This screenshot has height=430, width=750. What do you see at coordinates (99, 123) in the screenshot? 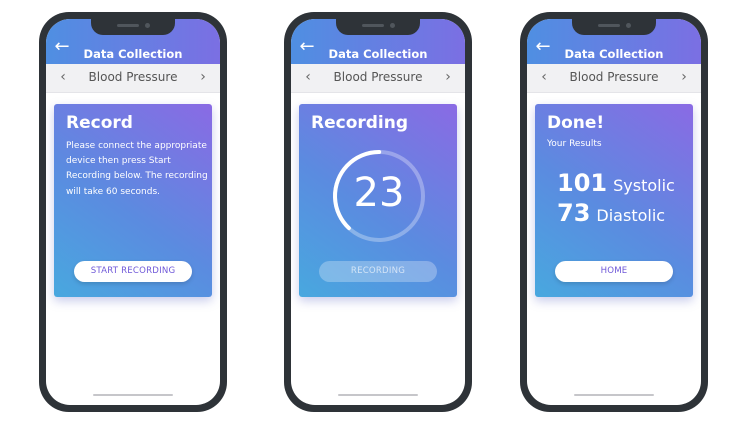
I see `card-title: Record` at bounding box center [99, 123].